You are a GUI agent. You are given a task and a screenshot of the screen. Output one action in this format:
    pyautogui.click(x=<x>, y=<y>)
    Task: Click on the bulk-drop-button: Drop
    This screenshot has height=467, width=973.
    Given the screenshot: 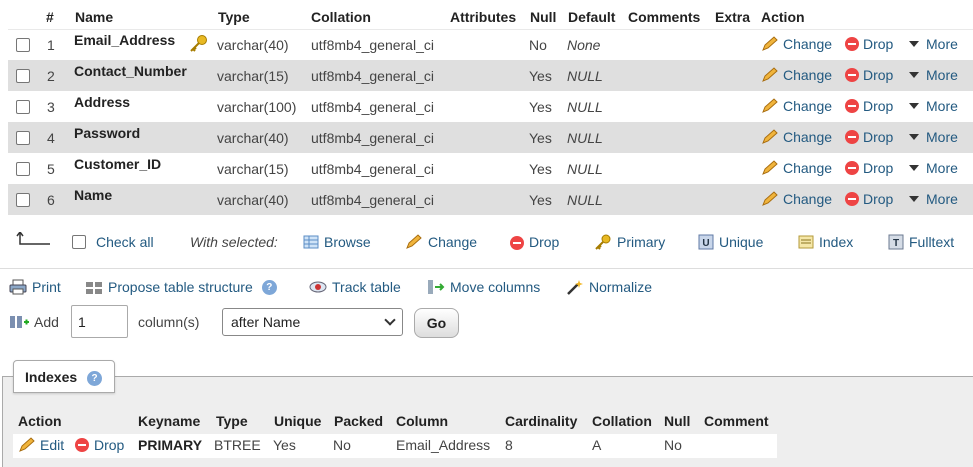 What is the action you would take?
    pyautogui.click(x=534, y=242)
    